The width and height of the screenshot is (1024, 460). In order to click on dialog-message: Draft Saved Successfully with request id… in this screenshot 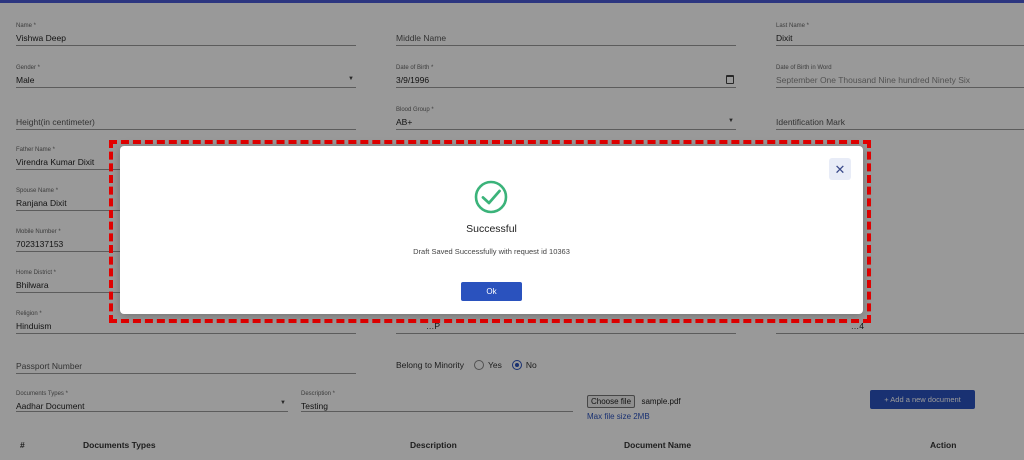, I will do `click(491, 251)`.